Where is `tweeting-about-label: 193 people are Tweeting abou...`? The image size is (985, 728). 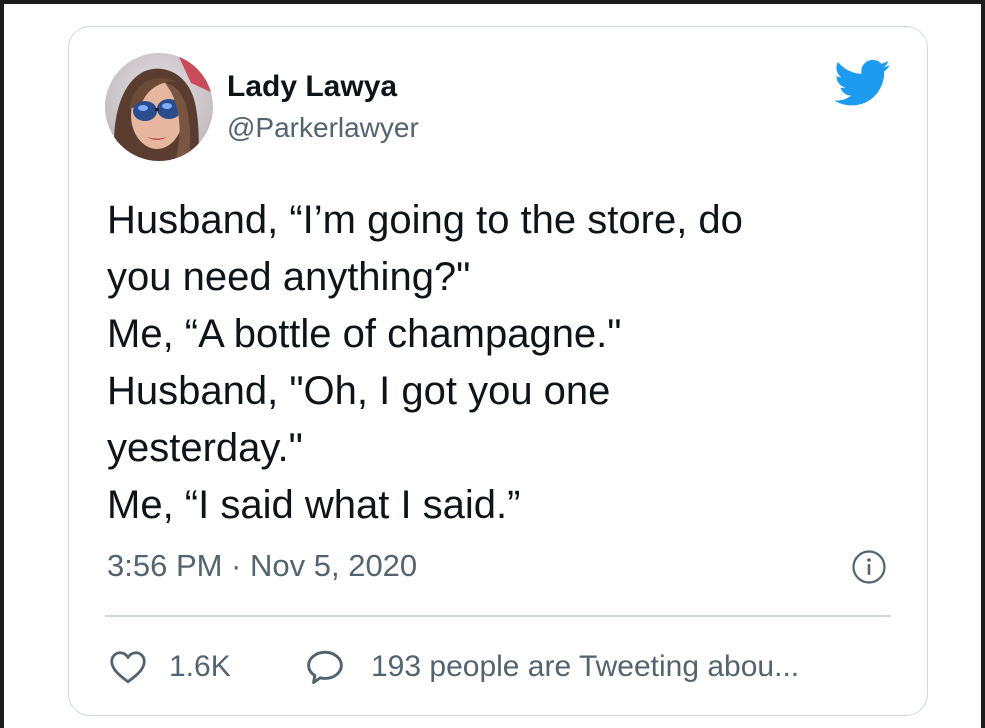 tweeting-about-label: 193 people are Tweeting abou... is located at coordinates (585, 666).